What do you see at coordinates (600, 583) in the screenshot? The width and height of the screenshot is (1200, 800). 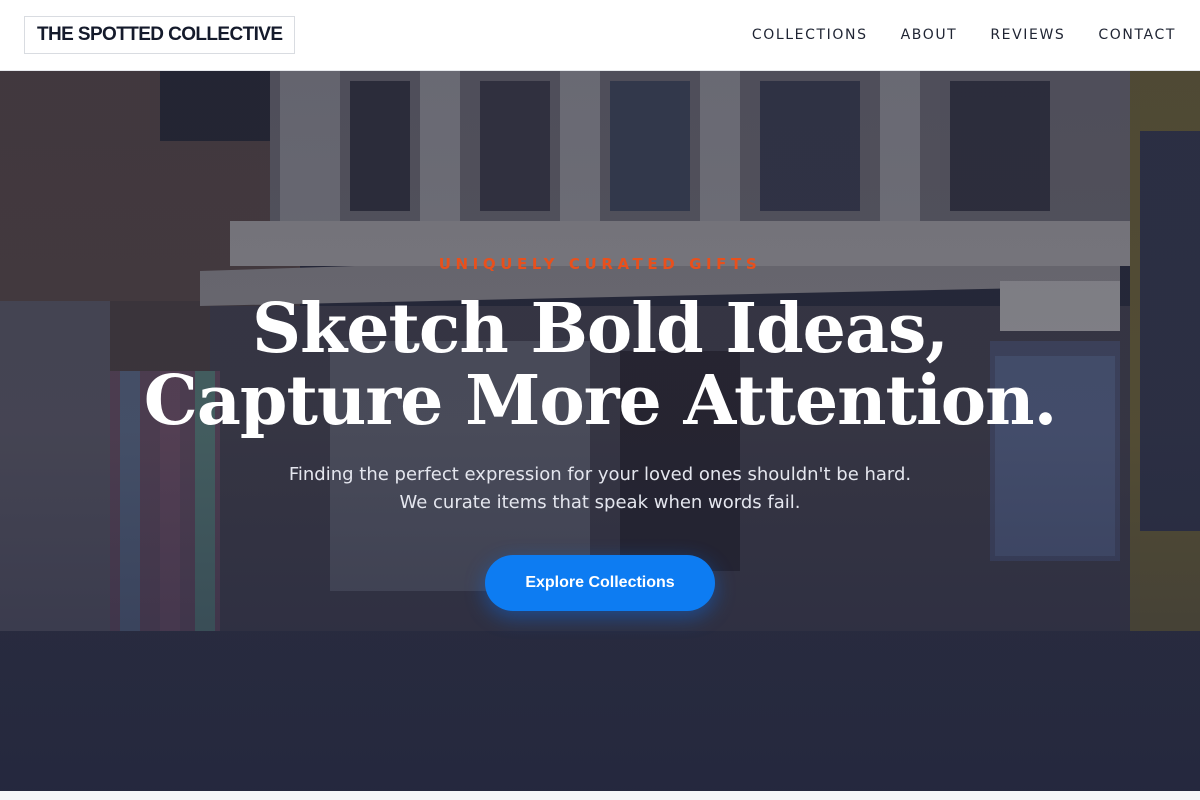 I see `explore-collections-button: Explore Collections` at bounding box center [600, 583].